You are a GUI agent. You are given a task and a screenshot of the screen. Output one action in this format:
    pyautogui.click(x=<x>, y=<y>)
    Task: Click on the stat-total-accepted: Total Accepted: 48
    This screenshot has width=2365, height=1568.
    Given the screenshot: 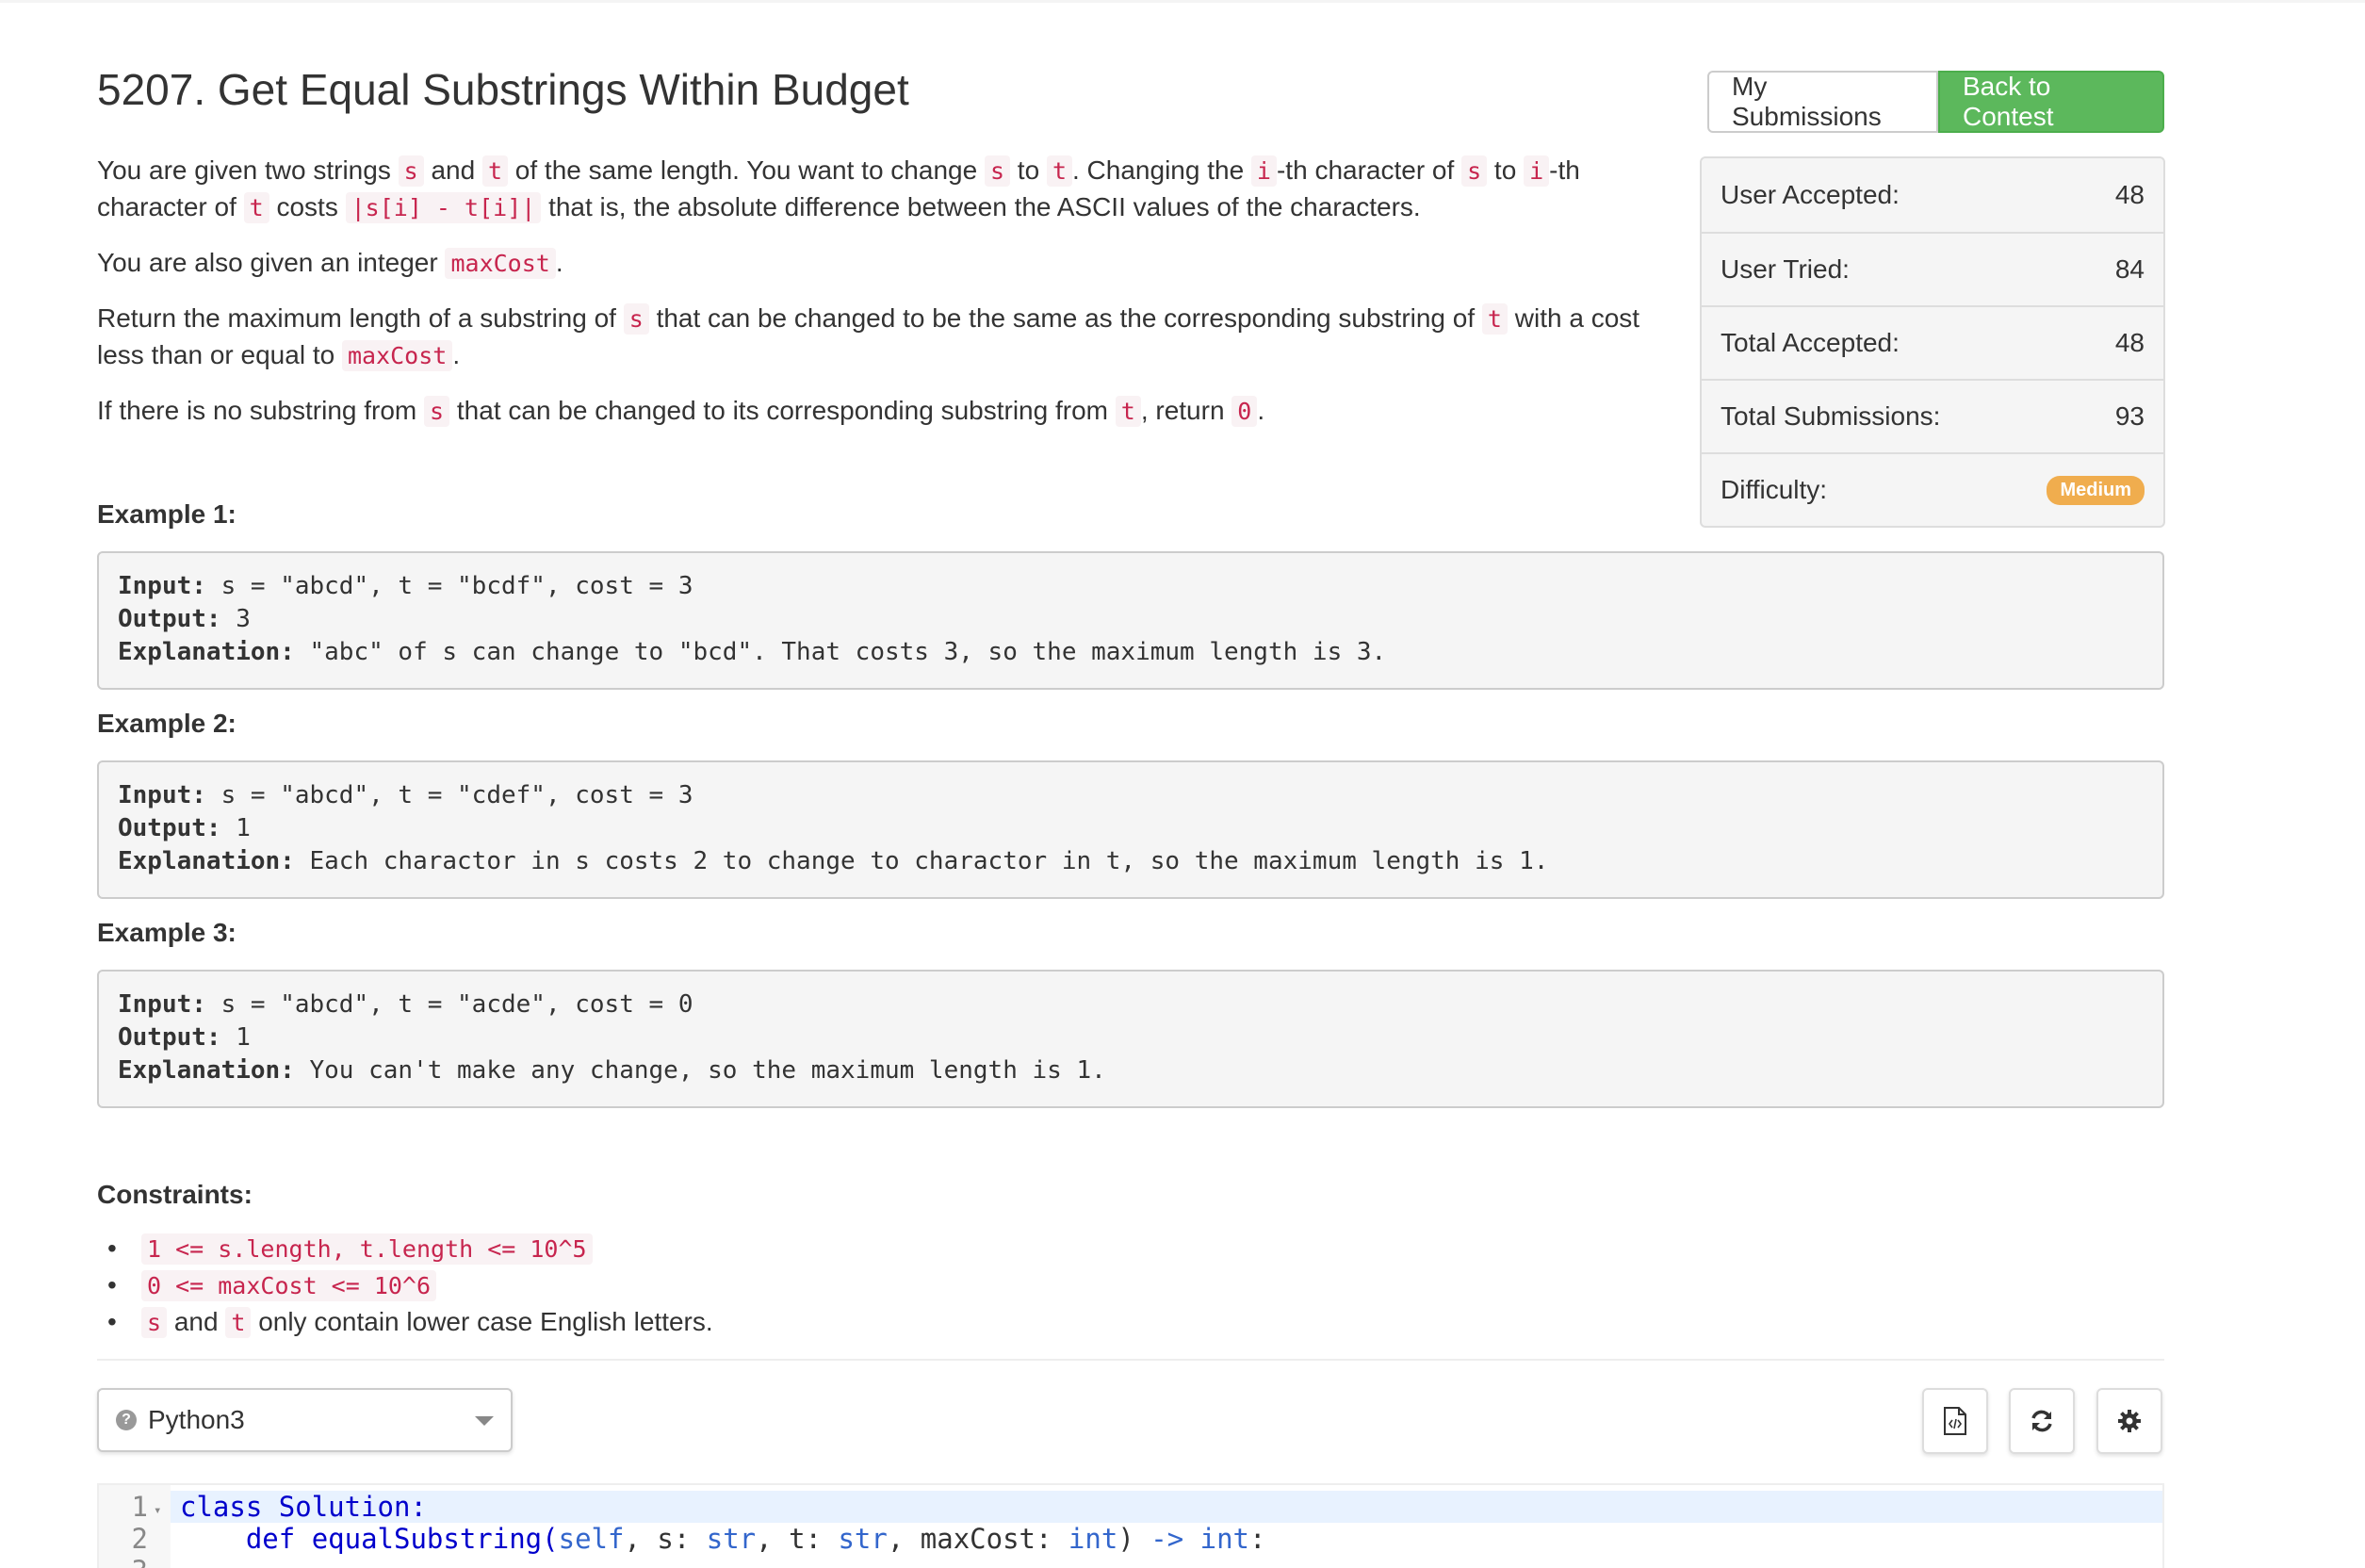 What is the action you would take?
    pyautogui.click(x=1932, y=342)
    